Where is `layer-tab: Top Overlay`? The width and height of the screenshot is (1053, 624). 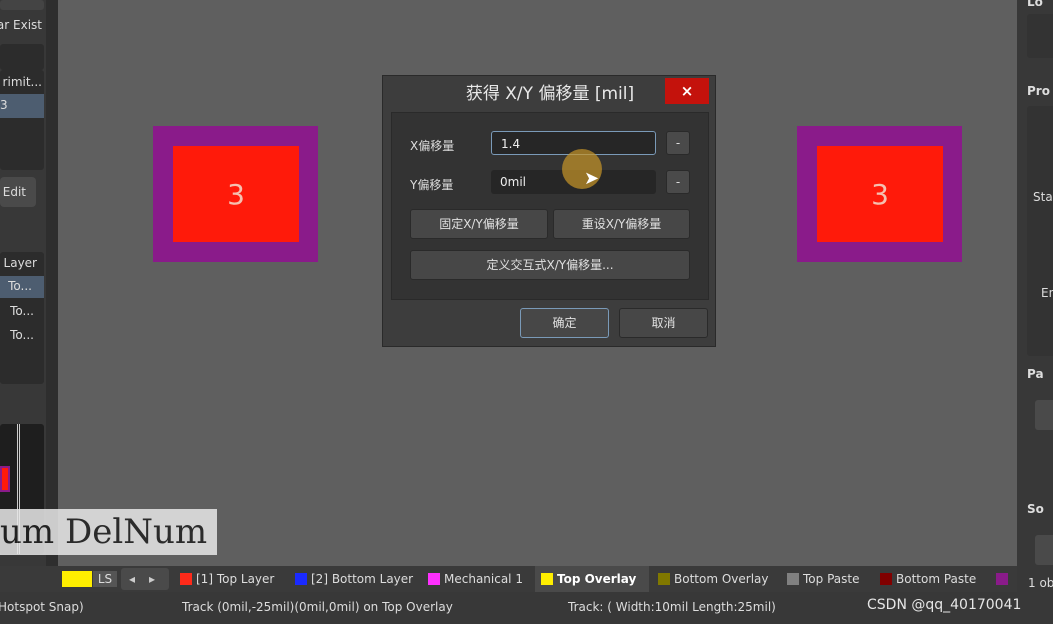
layer-tab: Top Overlay is located at coordinates (592, 579).